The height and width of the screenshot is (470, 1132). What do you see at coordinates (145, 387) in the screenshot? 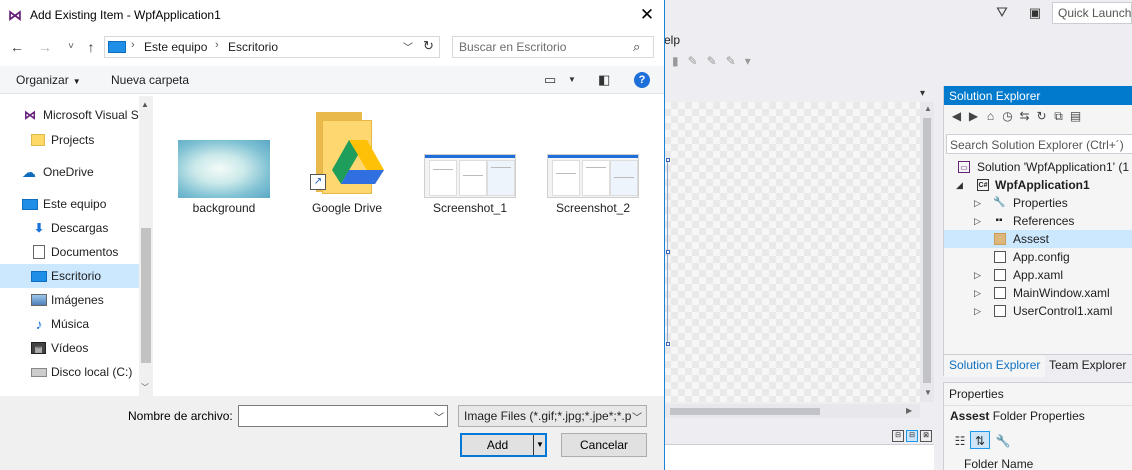
I see `scroll-down-icon: ﹀` at bounding box center [145, 387].